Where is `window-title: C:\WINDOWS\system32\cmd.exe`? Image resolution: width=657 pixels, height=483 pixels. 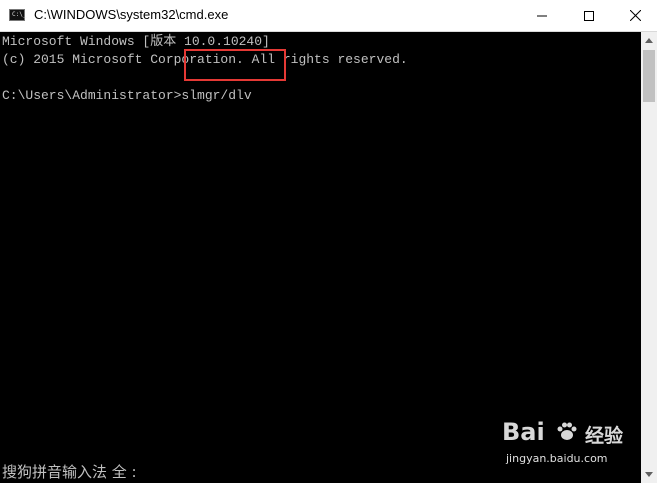
window-title: C:\WINDOWS\system32\cmd.exe is located at coordinates (131, 14).